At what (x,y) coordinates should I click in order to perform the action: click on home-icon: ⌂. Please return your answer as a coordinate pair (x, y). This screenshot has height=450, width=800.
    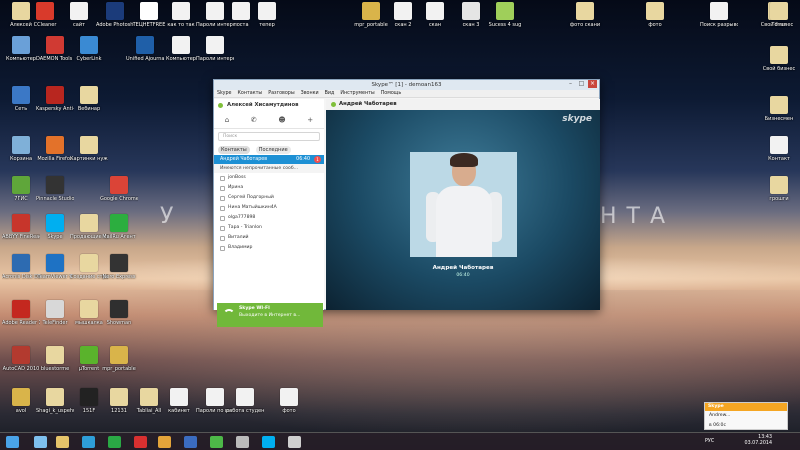
    Looking at the image, I should click on (227, 120).